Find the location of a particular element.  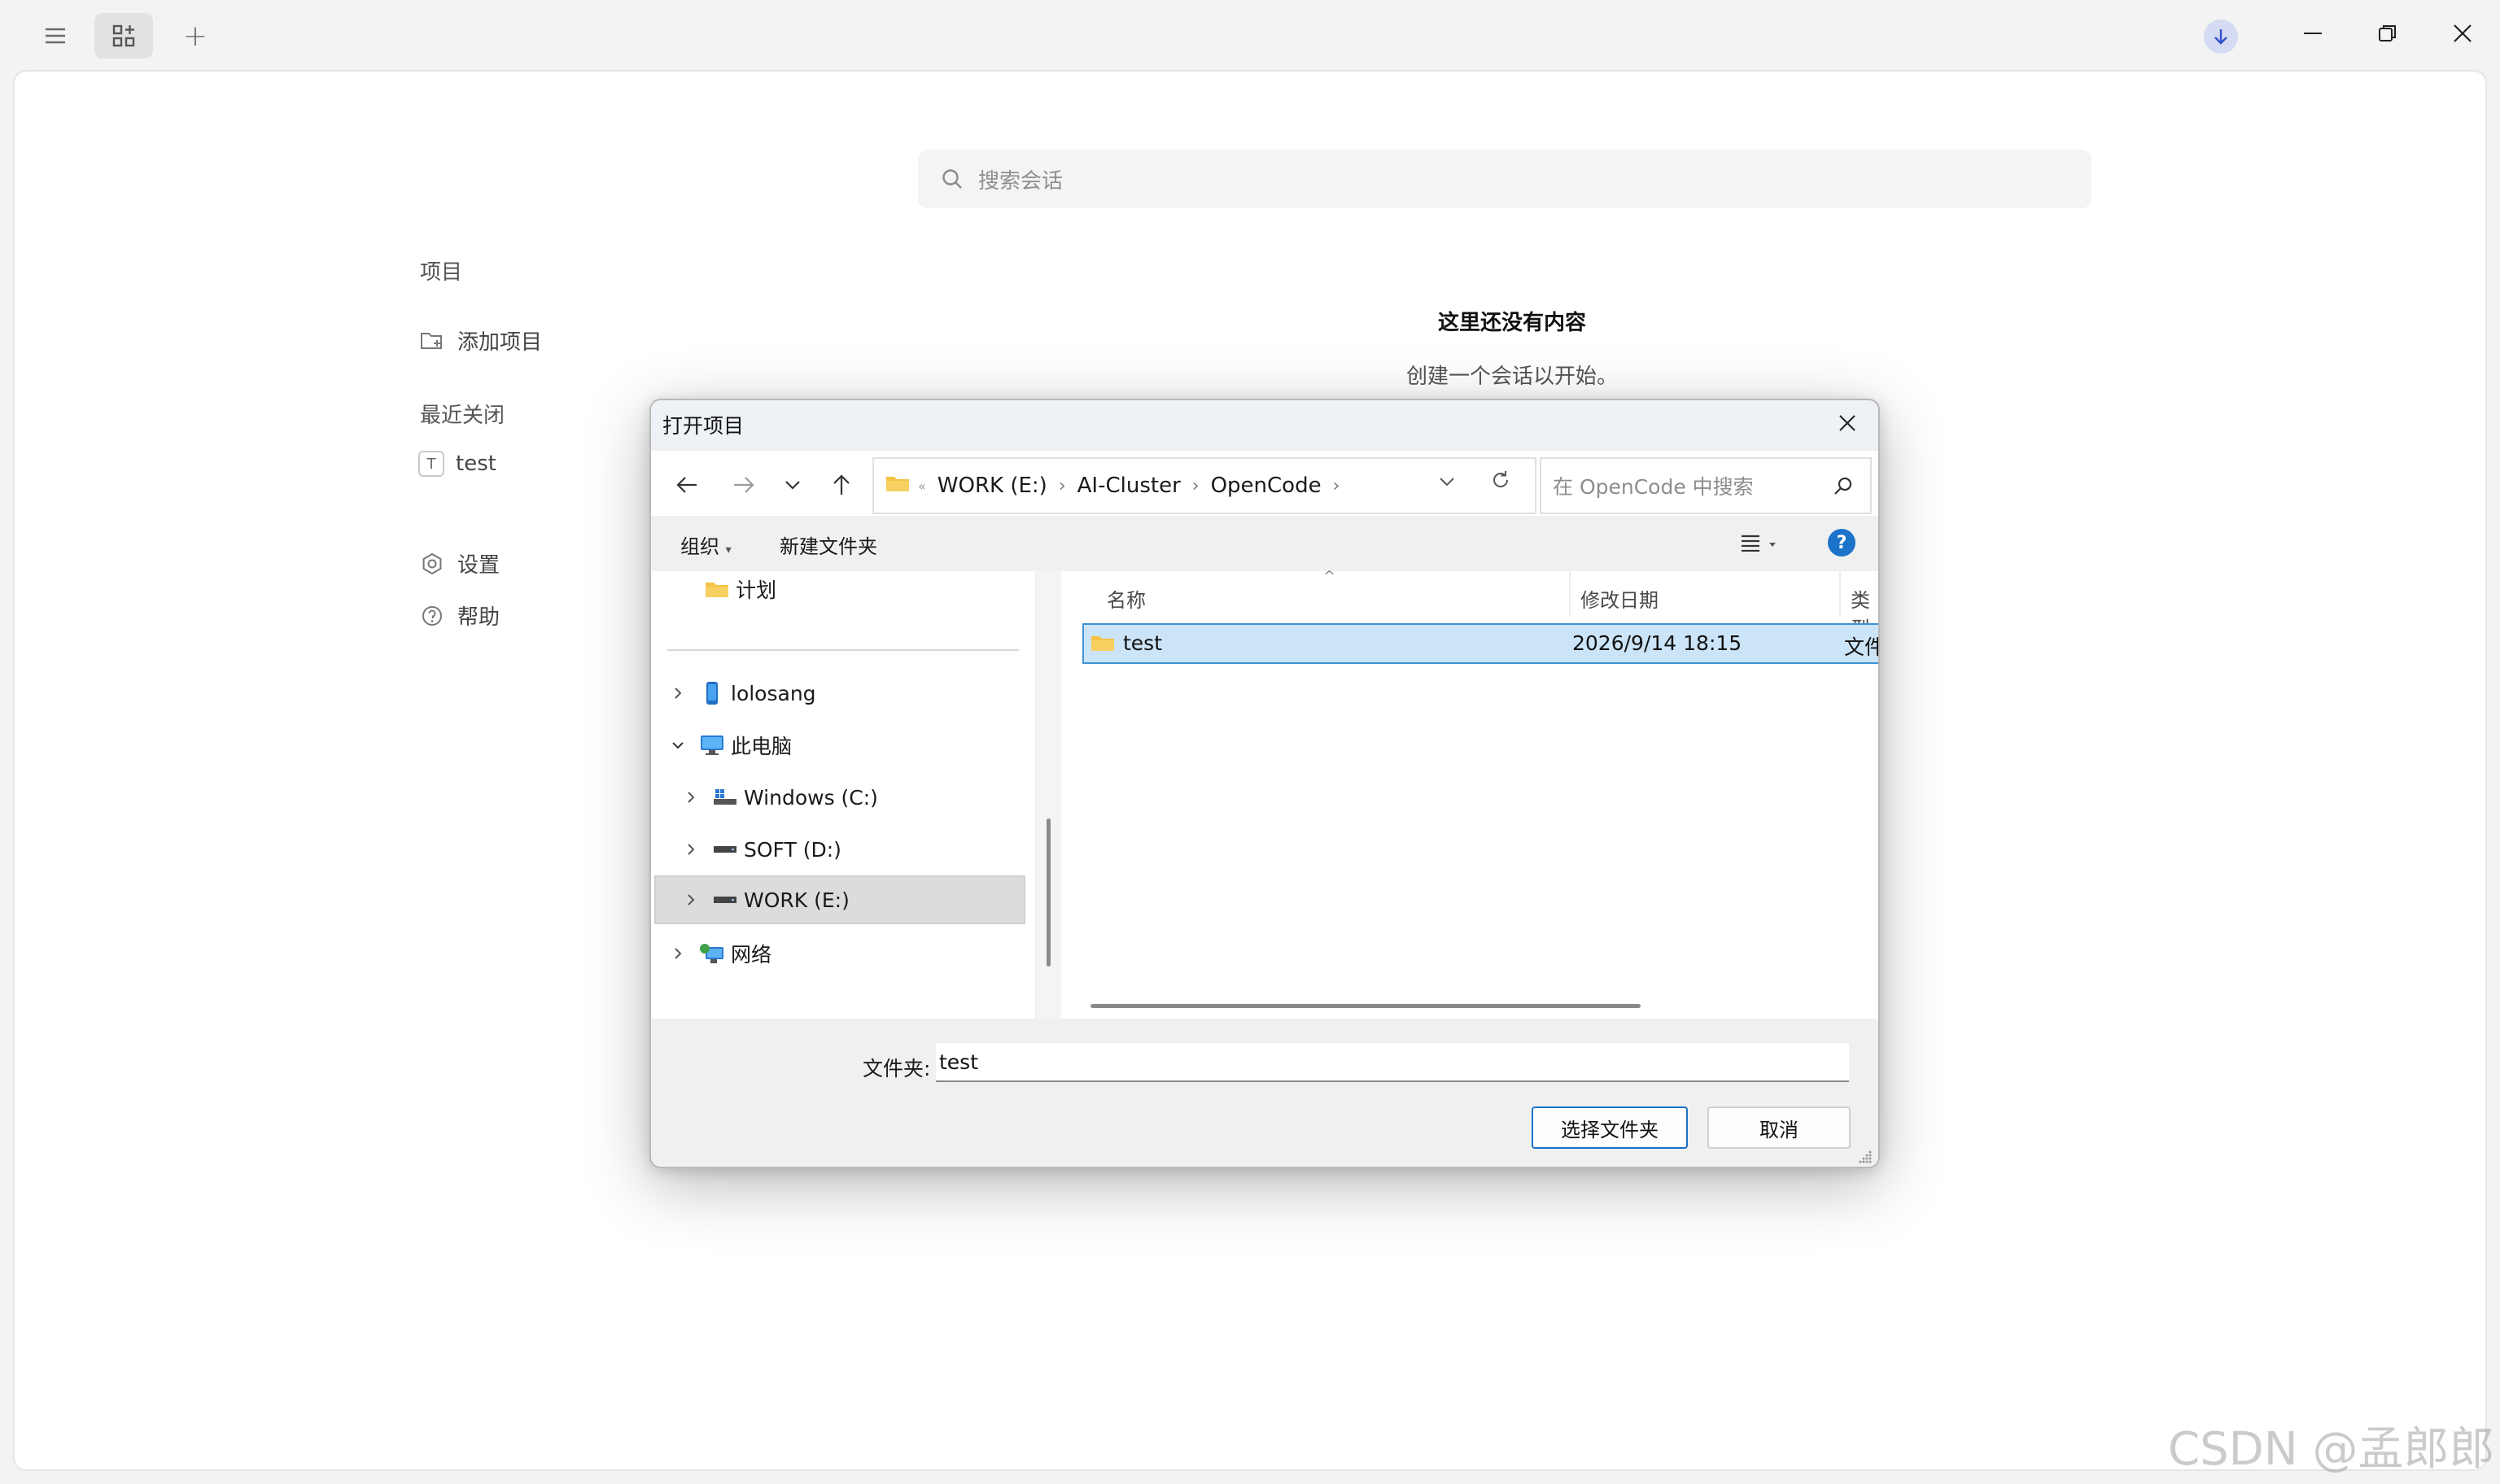

breadcrumb-ai-cluster: AI-Cluster is located at coordinates (1129, 486).